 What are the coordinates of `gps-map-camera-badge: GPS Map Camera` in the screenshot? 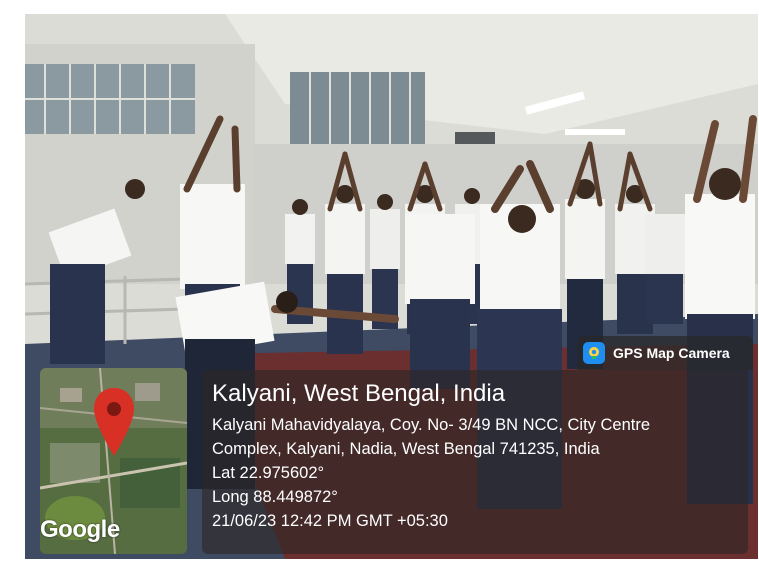 It's located at (665, 353).